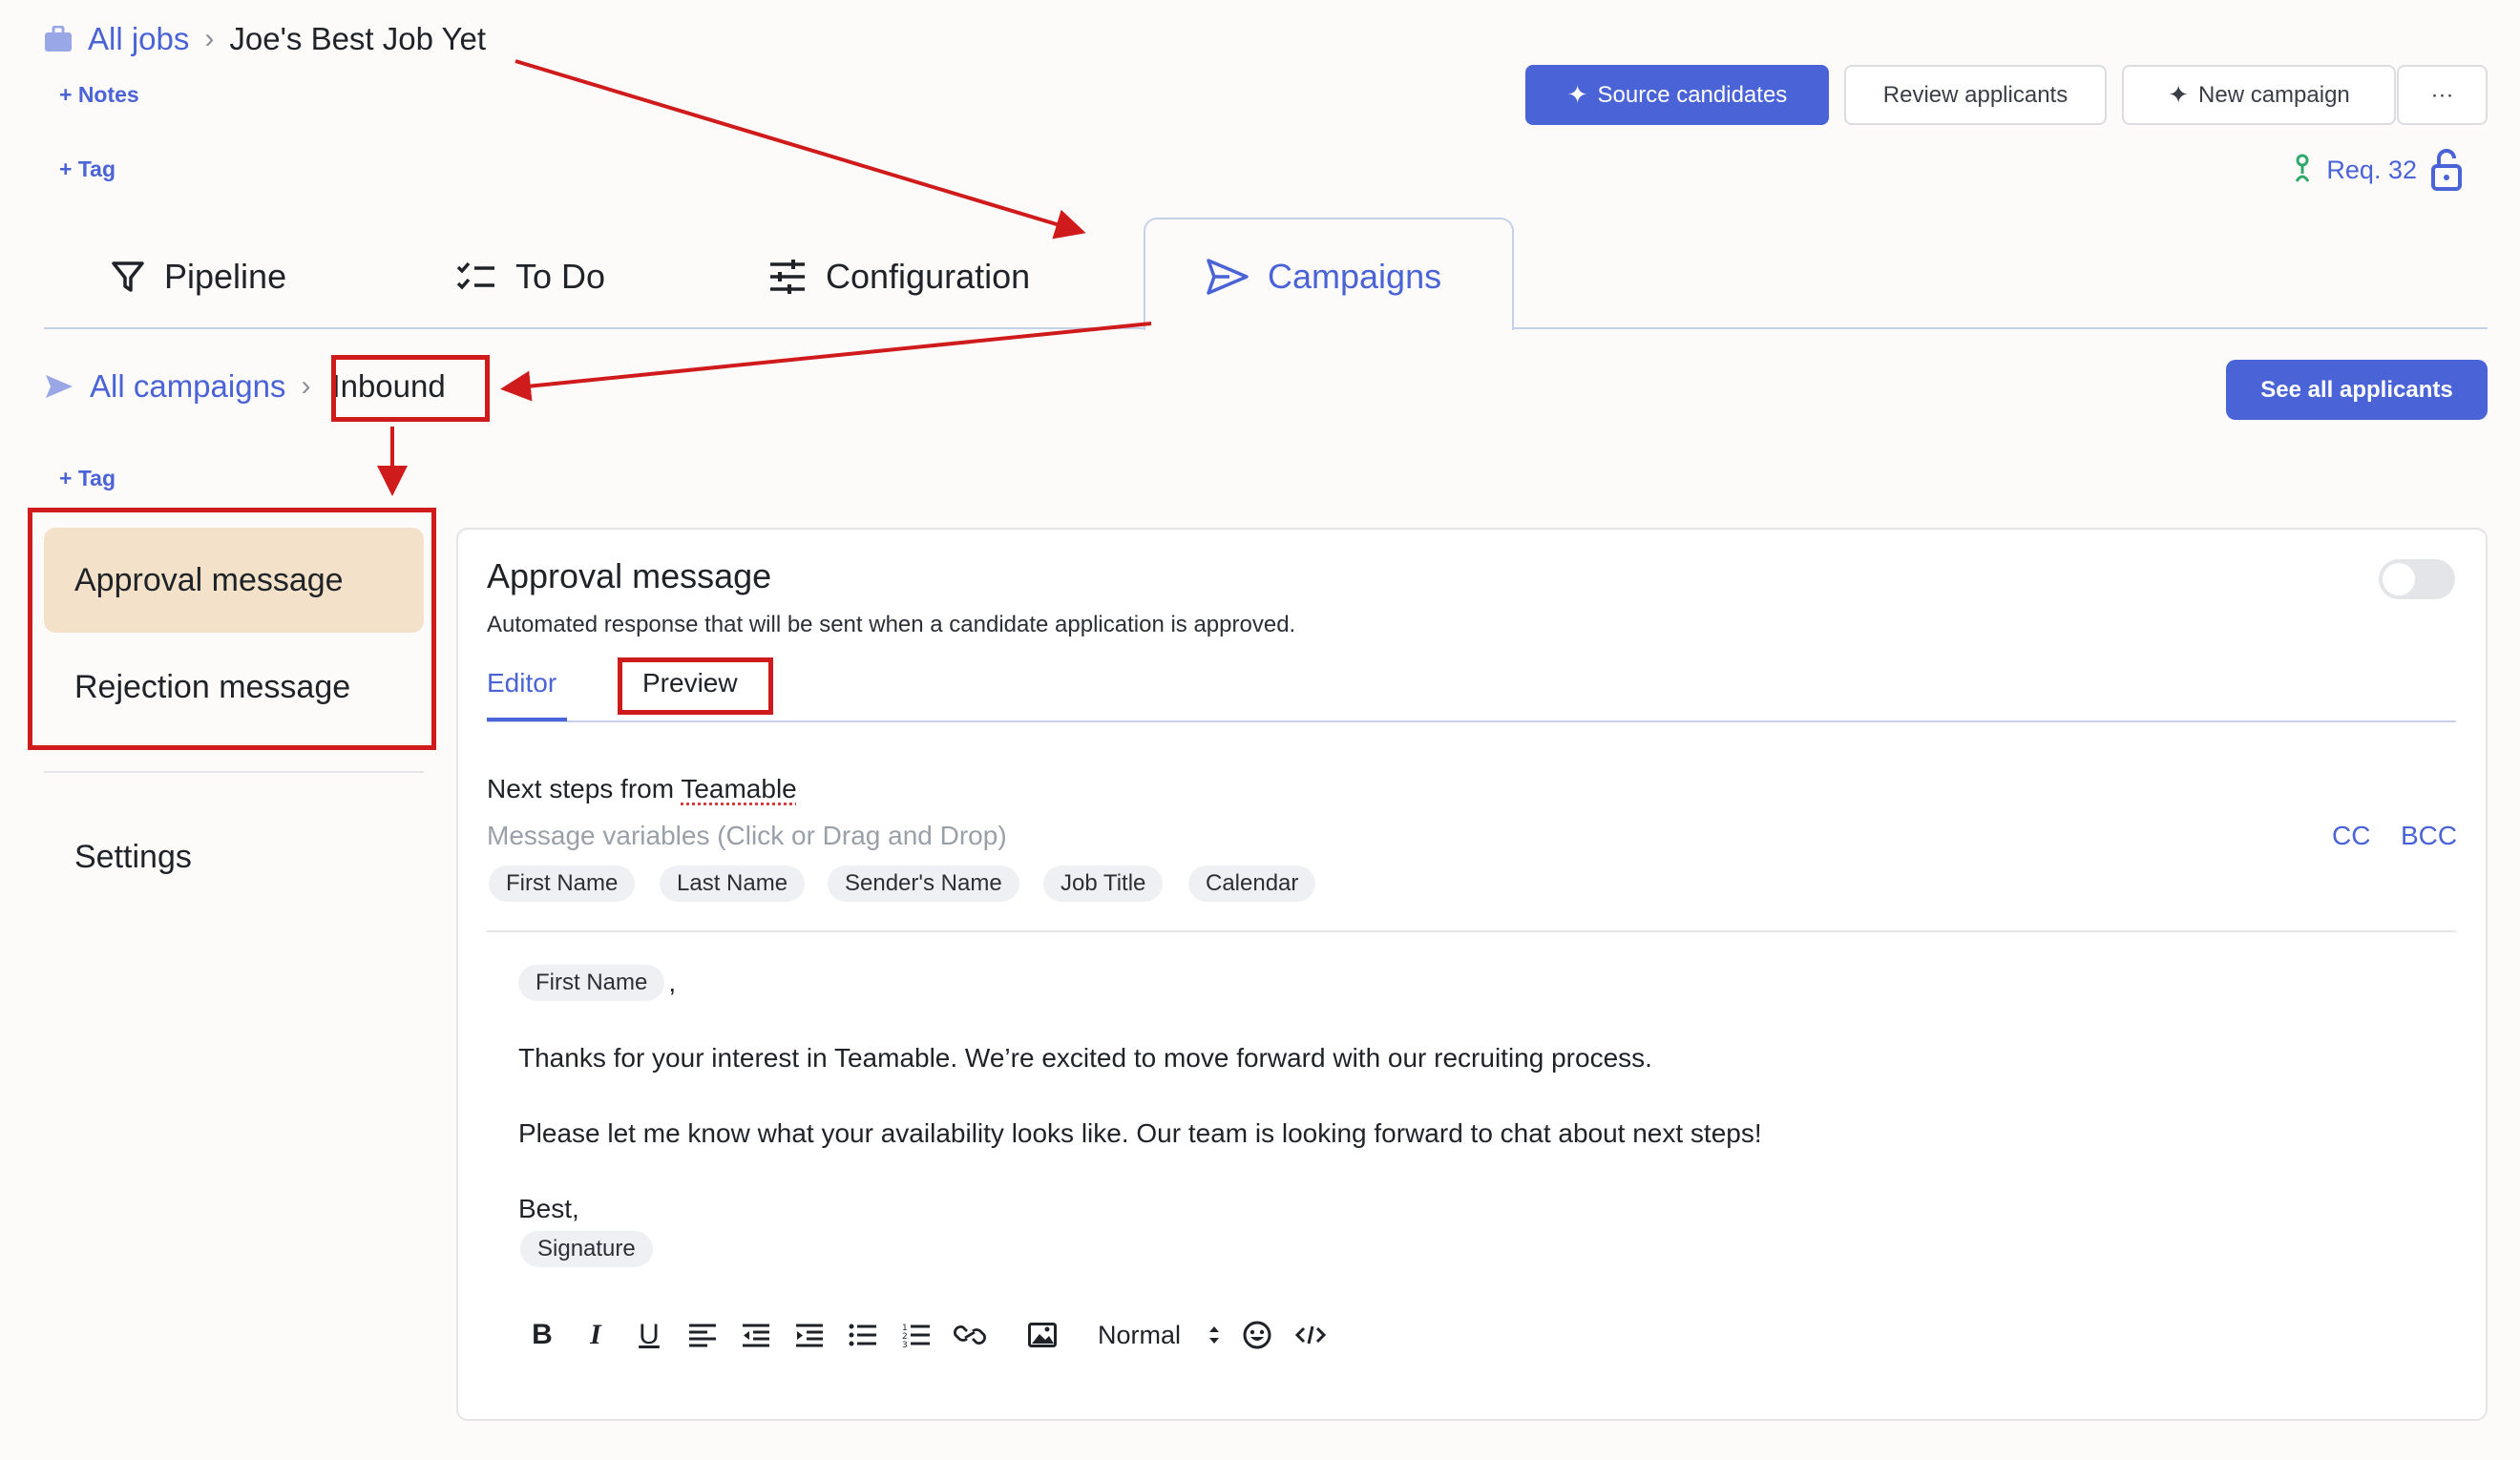  I want to click on subtabs-divider, so click(1472, 721).